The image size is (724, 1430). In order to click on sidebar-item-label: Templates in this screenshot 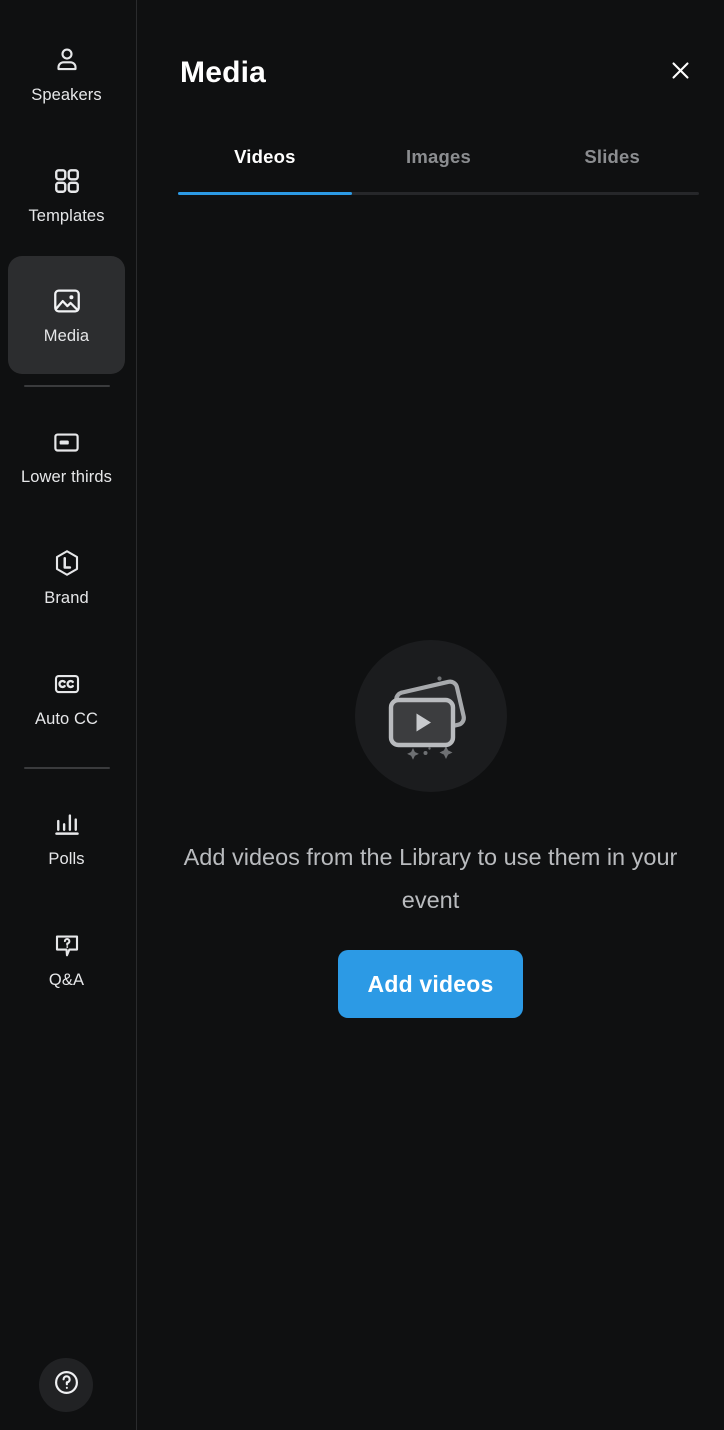, I will do `click(66, 216)`.